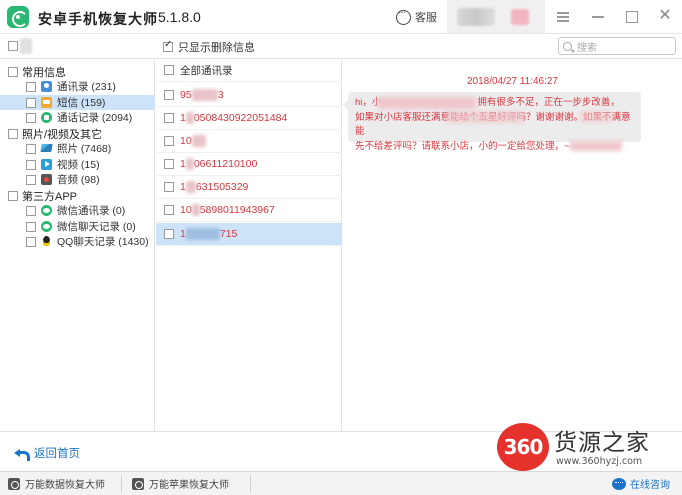 This screenshot has height=495, width=682. Describe the element at coordinates (98, 19) in the screenshot. I see `app-title: 安卓手机恢复大师` at that location.